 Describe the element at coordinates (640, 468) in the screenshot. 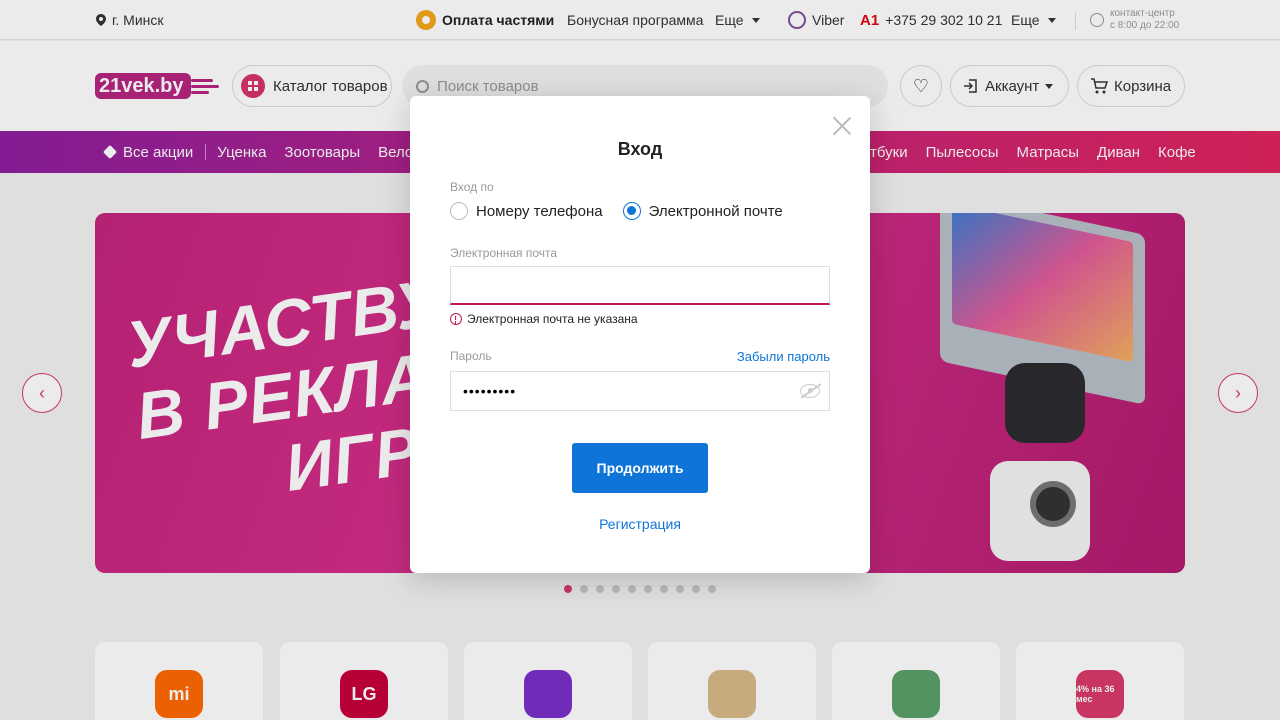

I see `continue-button: Продолжить` at that location.